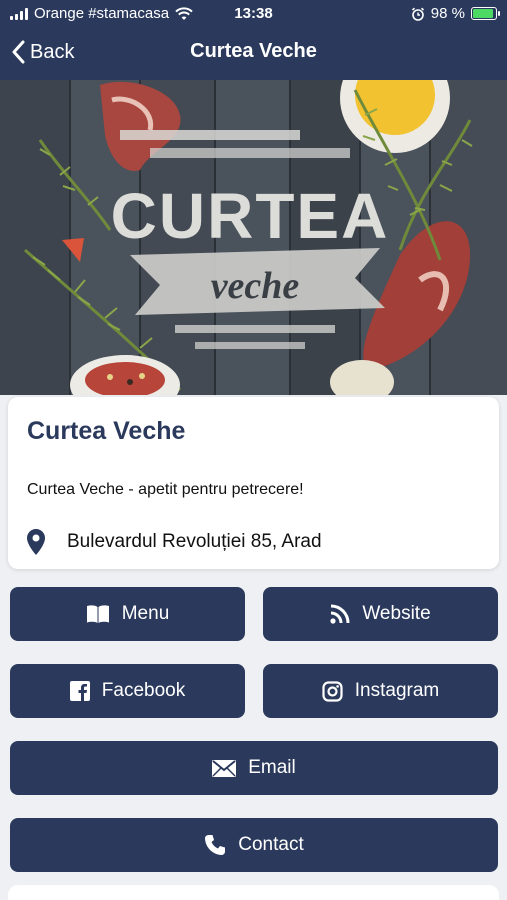  What do you see at coordinates (332, 691) in the screenshot?
I see `instagram-icon` at bounding box center [332, 691].